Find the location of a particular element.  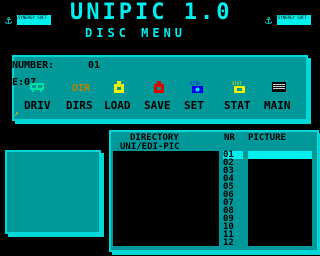

menu-dirs-button: DIRS is located at coordinates (79, 105).